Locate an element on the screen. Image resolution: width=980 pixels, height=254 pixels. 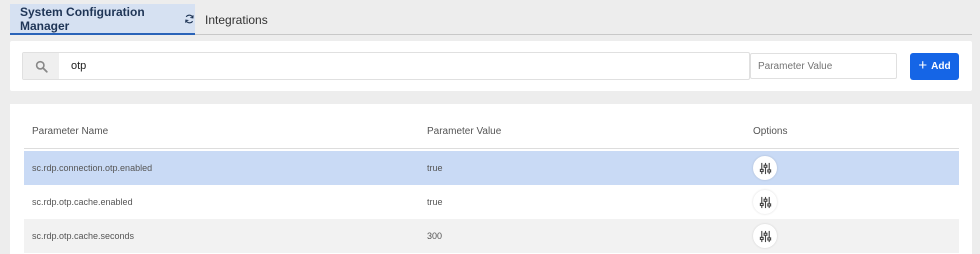
add-button: + Add is located at coordinates (934, 66).